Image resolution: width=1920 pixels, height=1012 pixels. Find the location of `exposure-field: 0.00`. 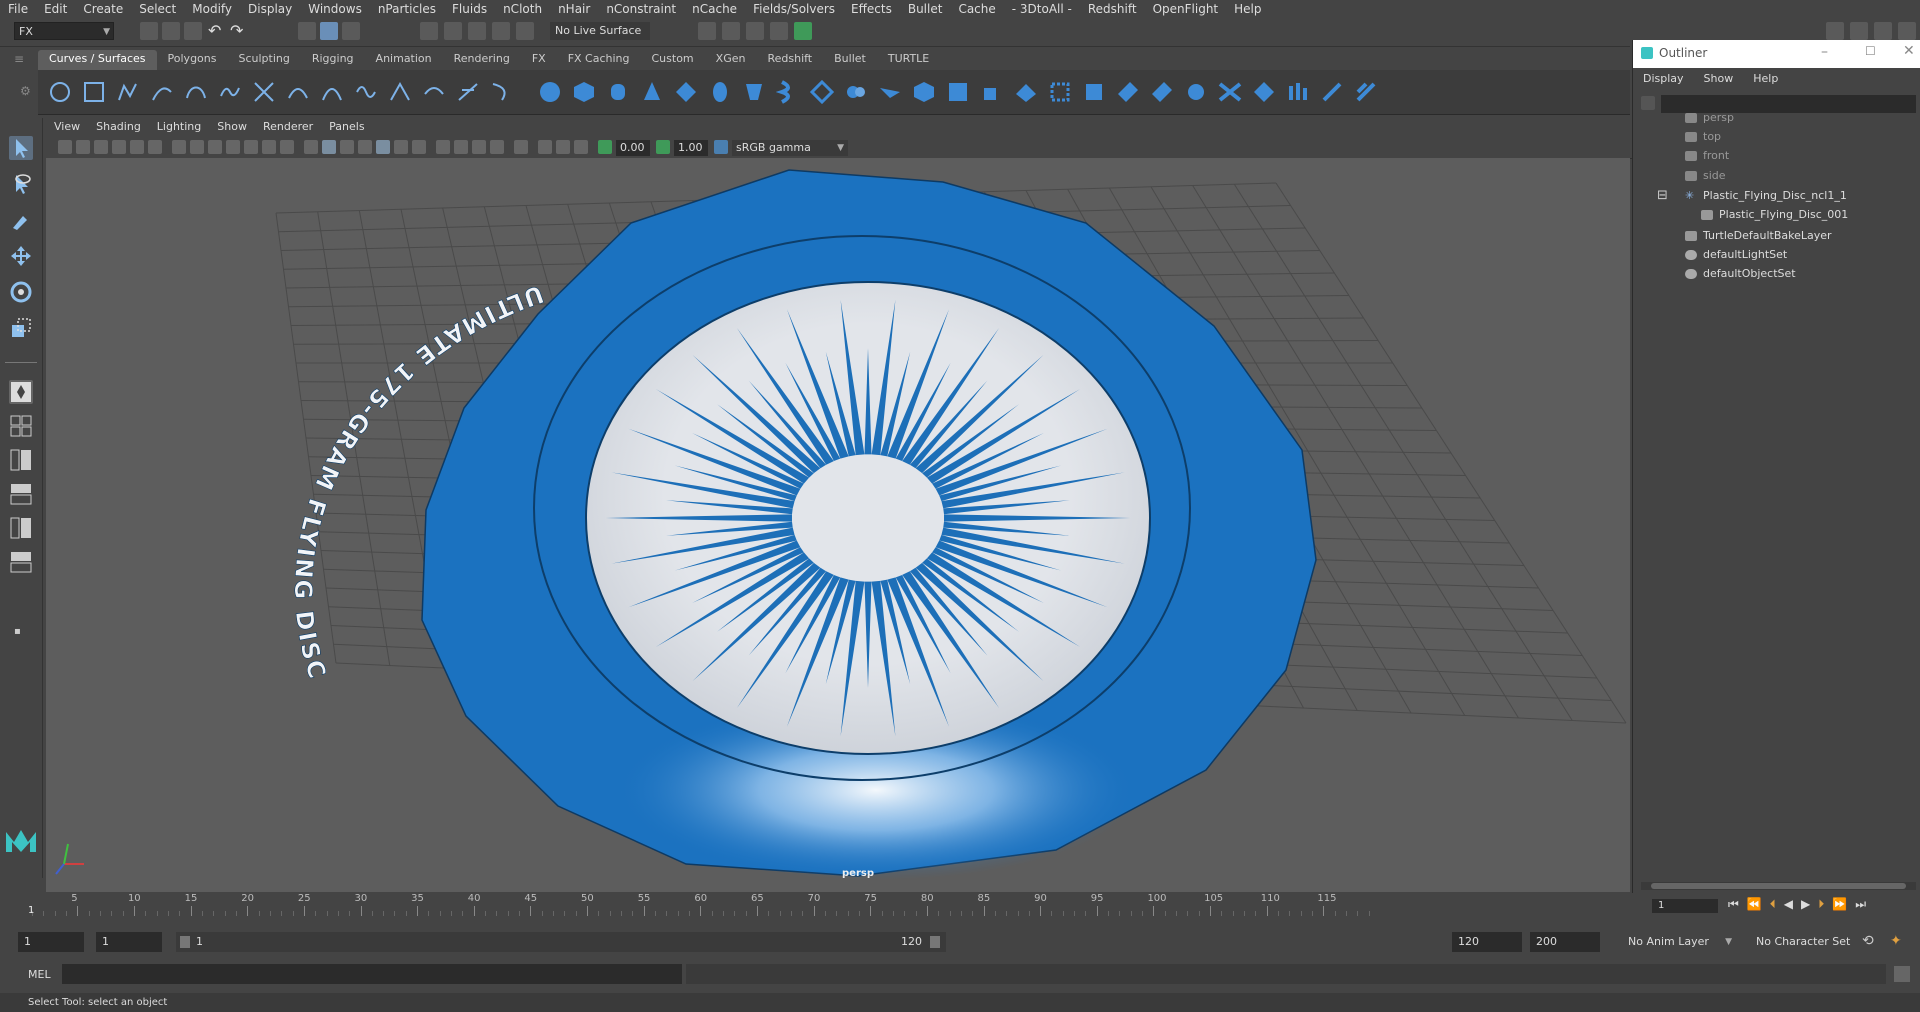

exposure-field: 0.00 is located at coordinates (633, 148).